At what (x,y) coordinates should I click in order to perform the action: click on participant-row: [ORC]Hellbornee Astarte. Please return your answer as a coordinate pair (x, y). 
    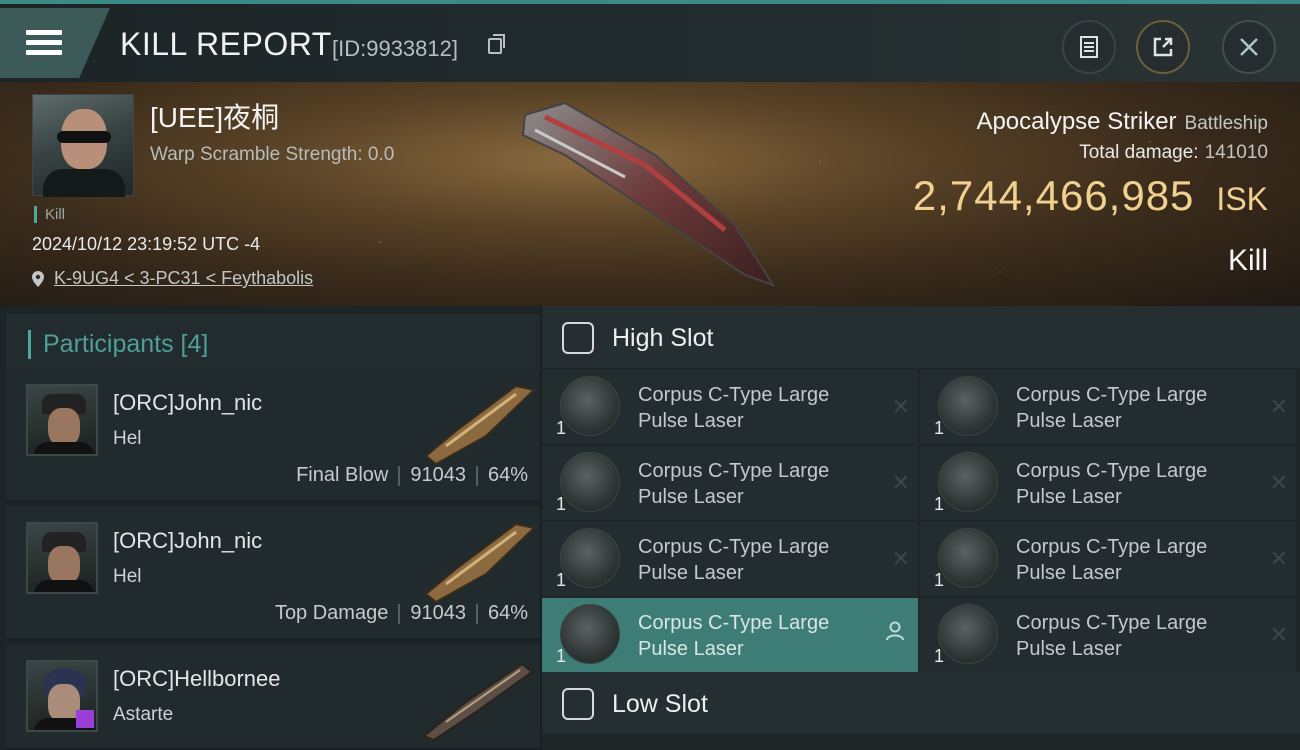
    Looking at the image, I should click on (273, 697).